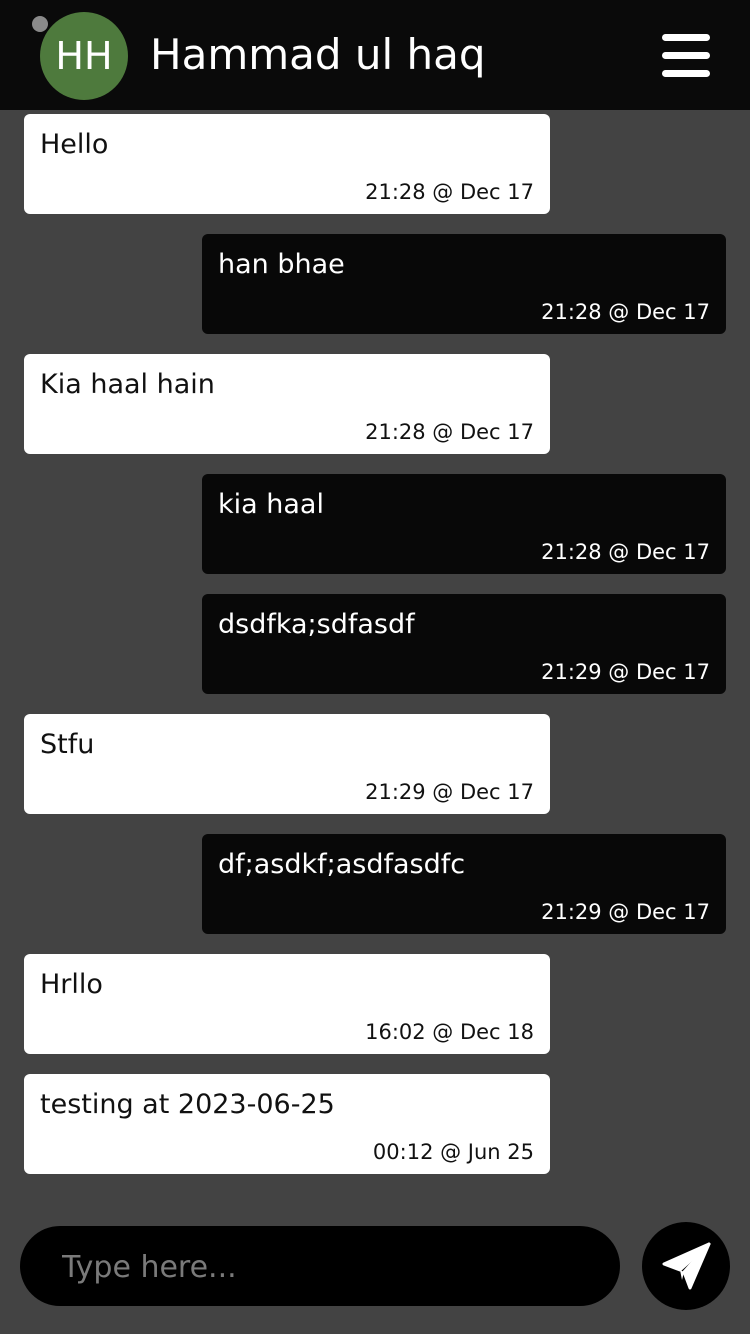  Describe the element at coordinates (84, 56) in the screenshot. I see `avatar: HH` at that location.